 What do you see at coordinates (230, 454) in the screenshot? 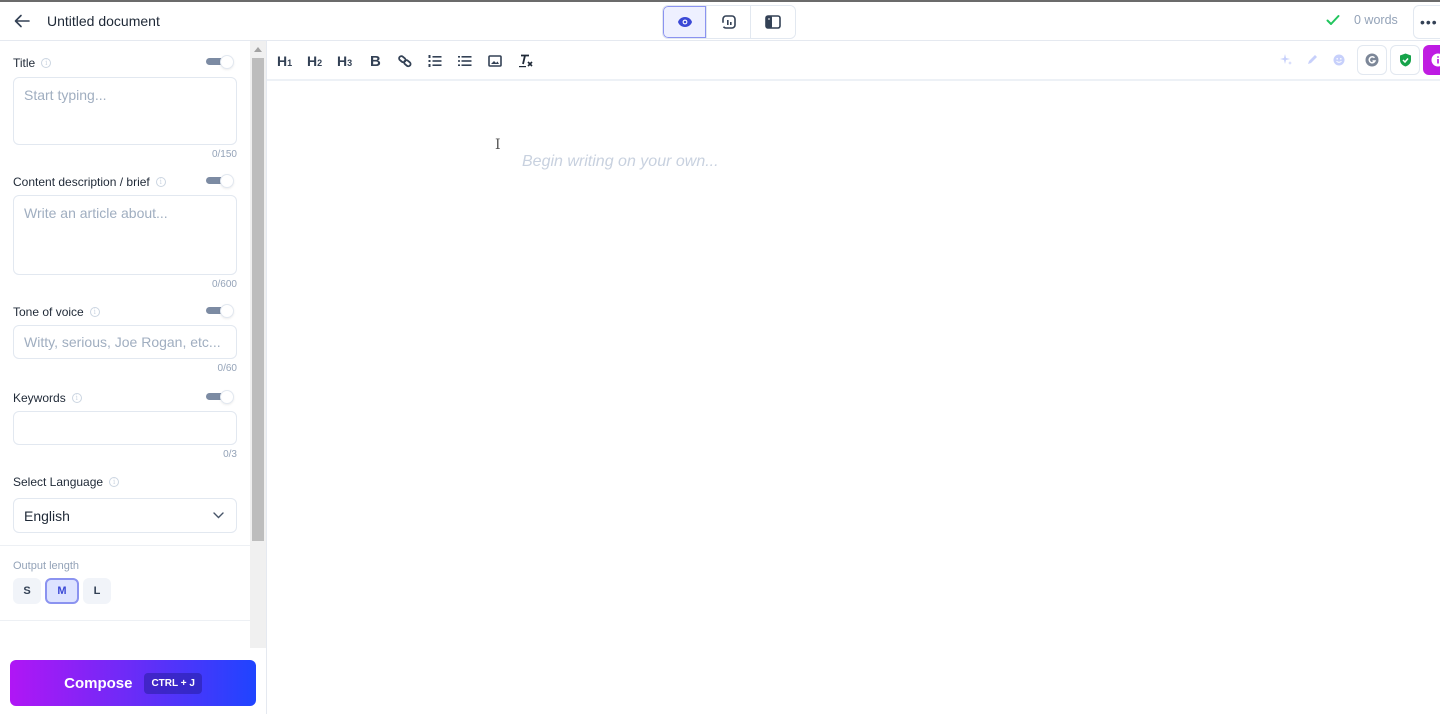
I see `keywords-counter: 0/3` at bounding box center [230, 454].